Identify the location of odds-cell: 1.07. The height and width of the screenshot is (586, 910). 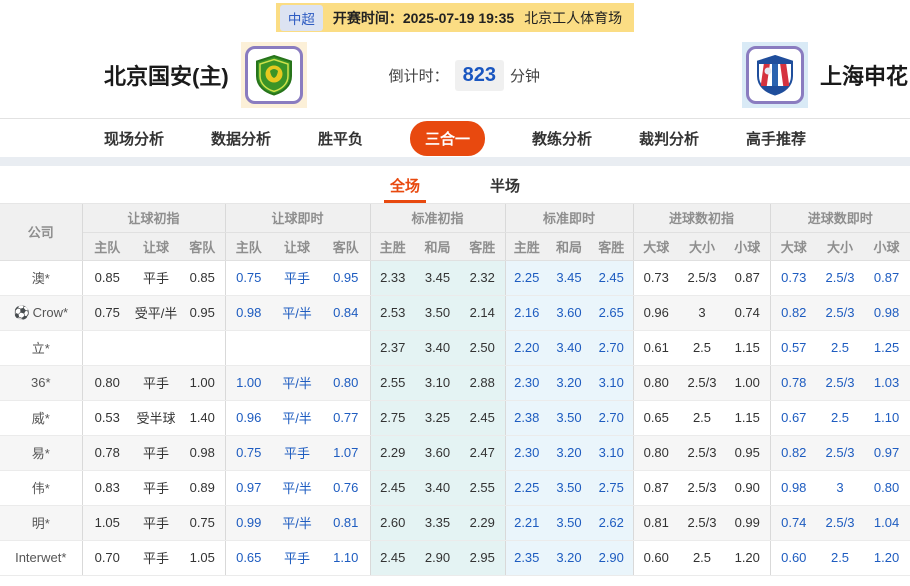
(346, 453).